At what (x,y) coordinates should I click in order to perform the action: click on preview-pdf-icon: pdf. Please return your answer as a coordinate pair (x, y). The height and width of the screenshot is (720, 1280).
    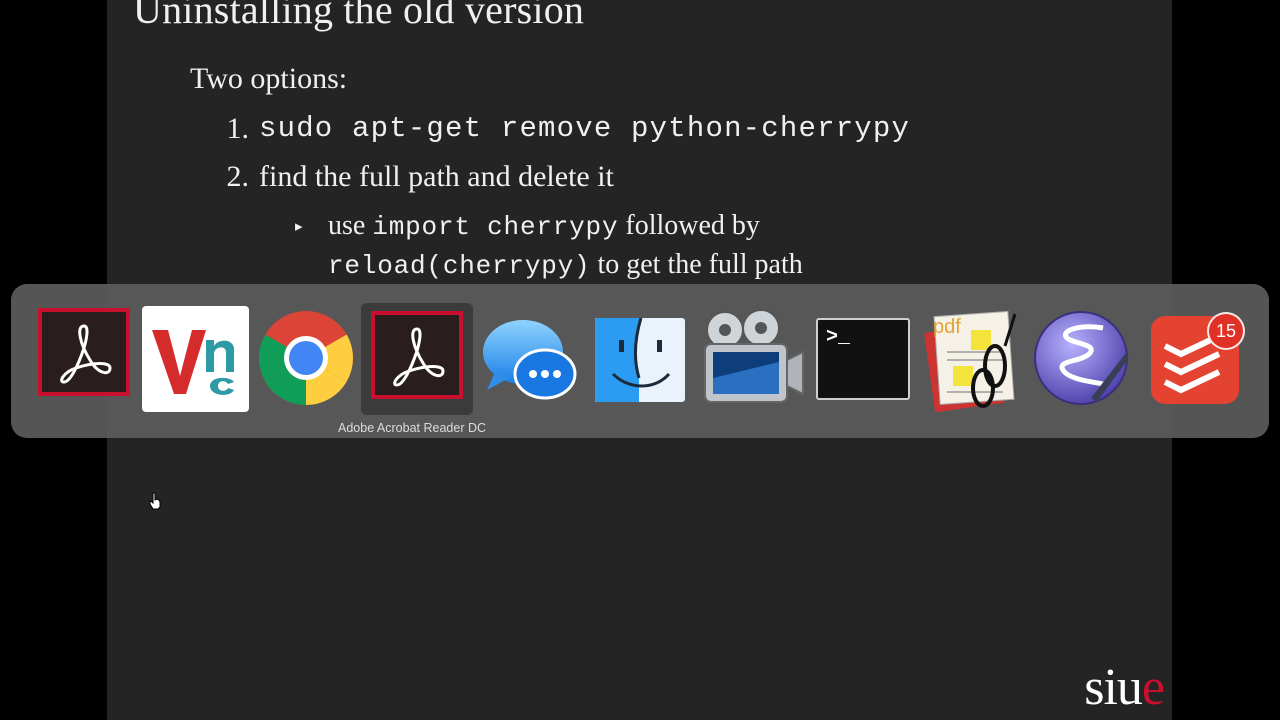
    Looking at the image, I should click on (973, 359).